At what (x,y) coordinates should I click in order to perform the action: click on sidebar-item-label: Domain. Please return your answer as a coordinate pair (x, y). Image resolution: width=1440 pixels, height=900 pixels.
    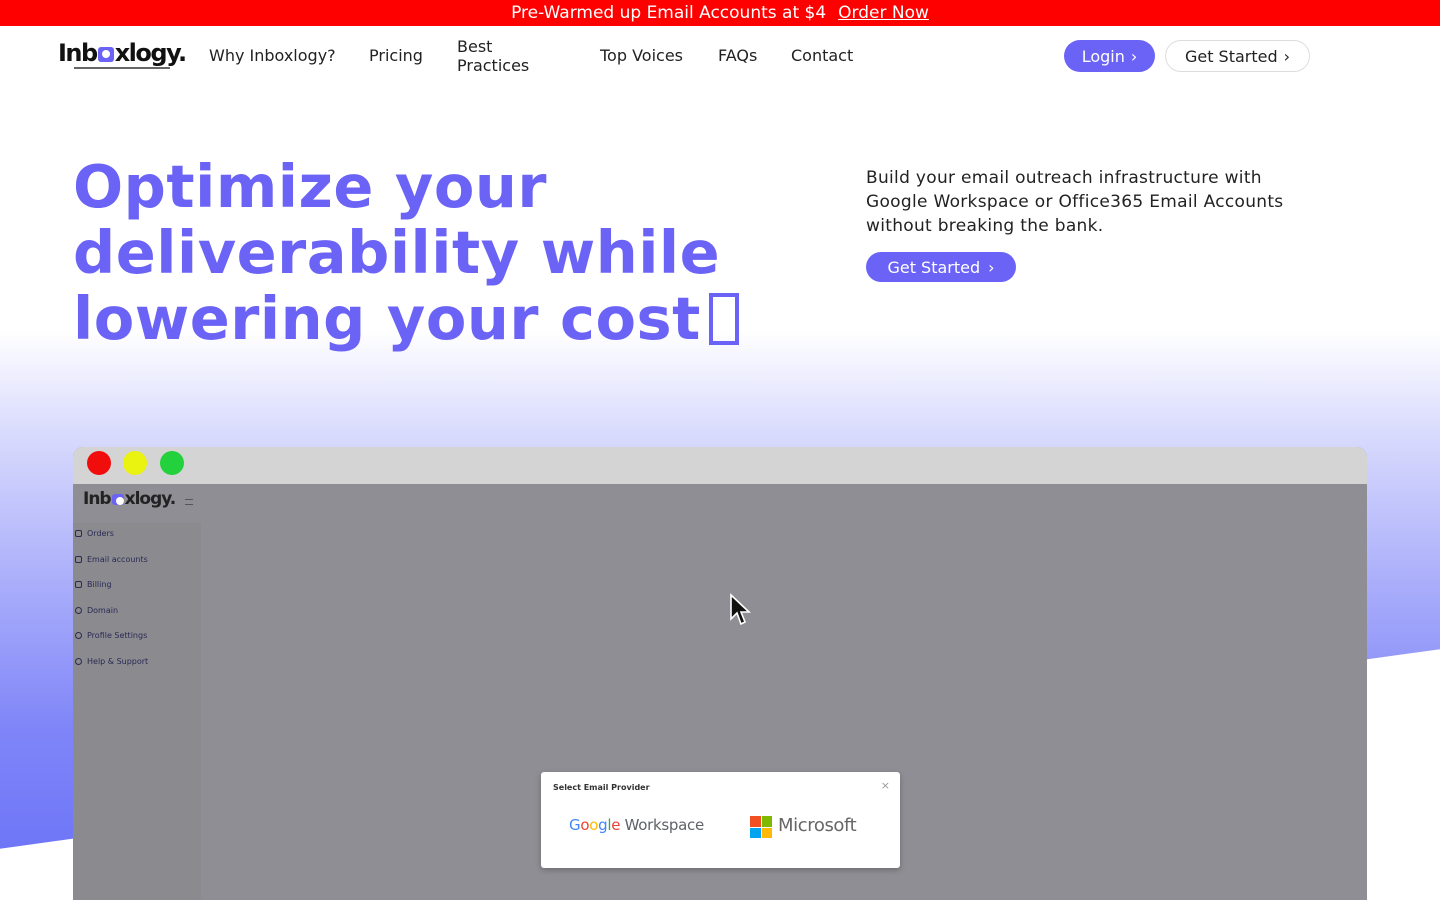
    Looking at the image, I should click on (103, 610).